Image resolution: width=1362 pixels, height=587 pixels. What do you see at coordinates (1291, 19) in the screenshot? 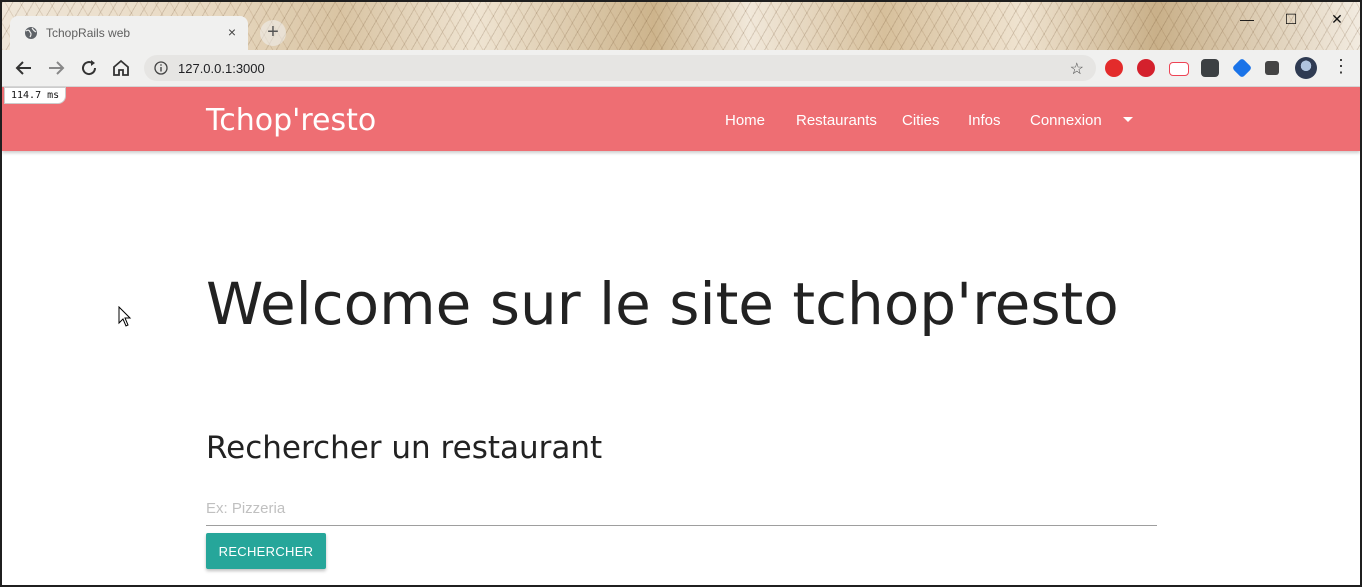
I see `maximize-button: ☐` at bounding box center [1291, 19].